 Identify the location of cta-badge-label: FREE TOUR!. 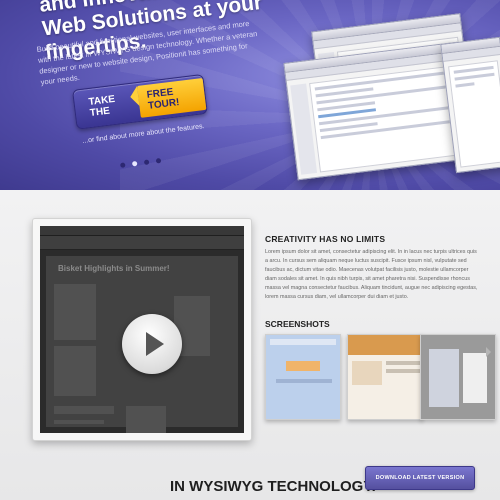
(171, 98).